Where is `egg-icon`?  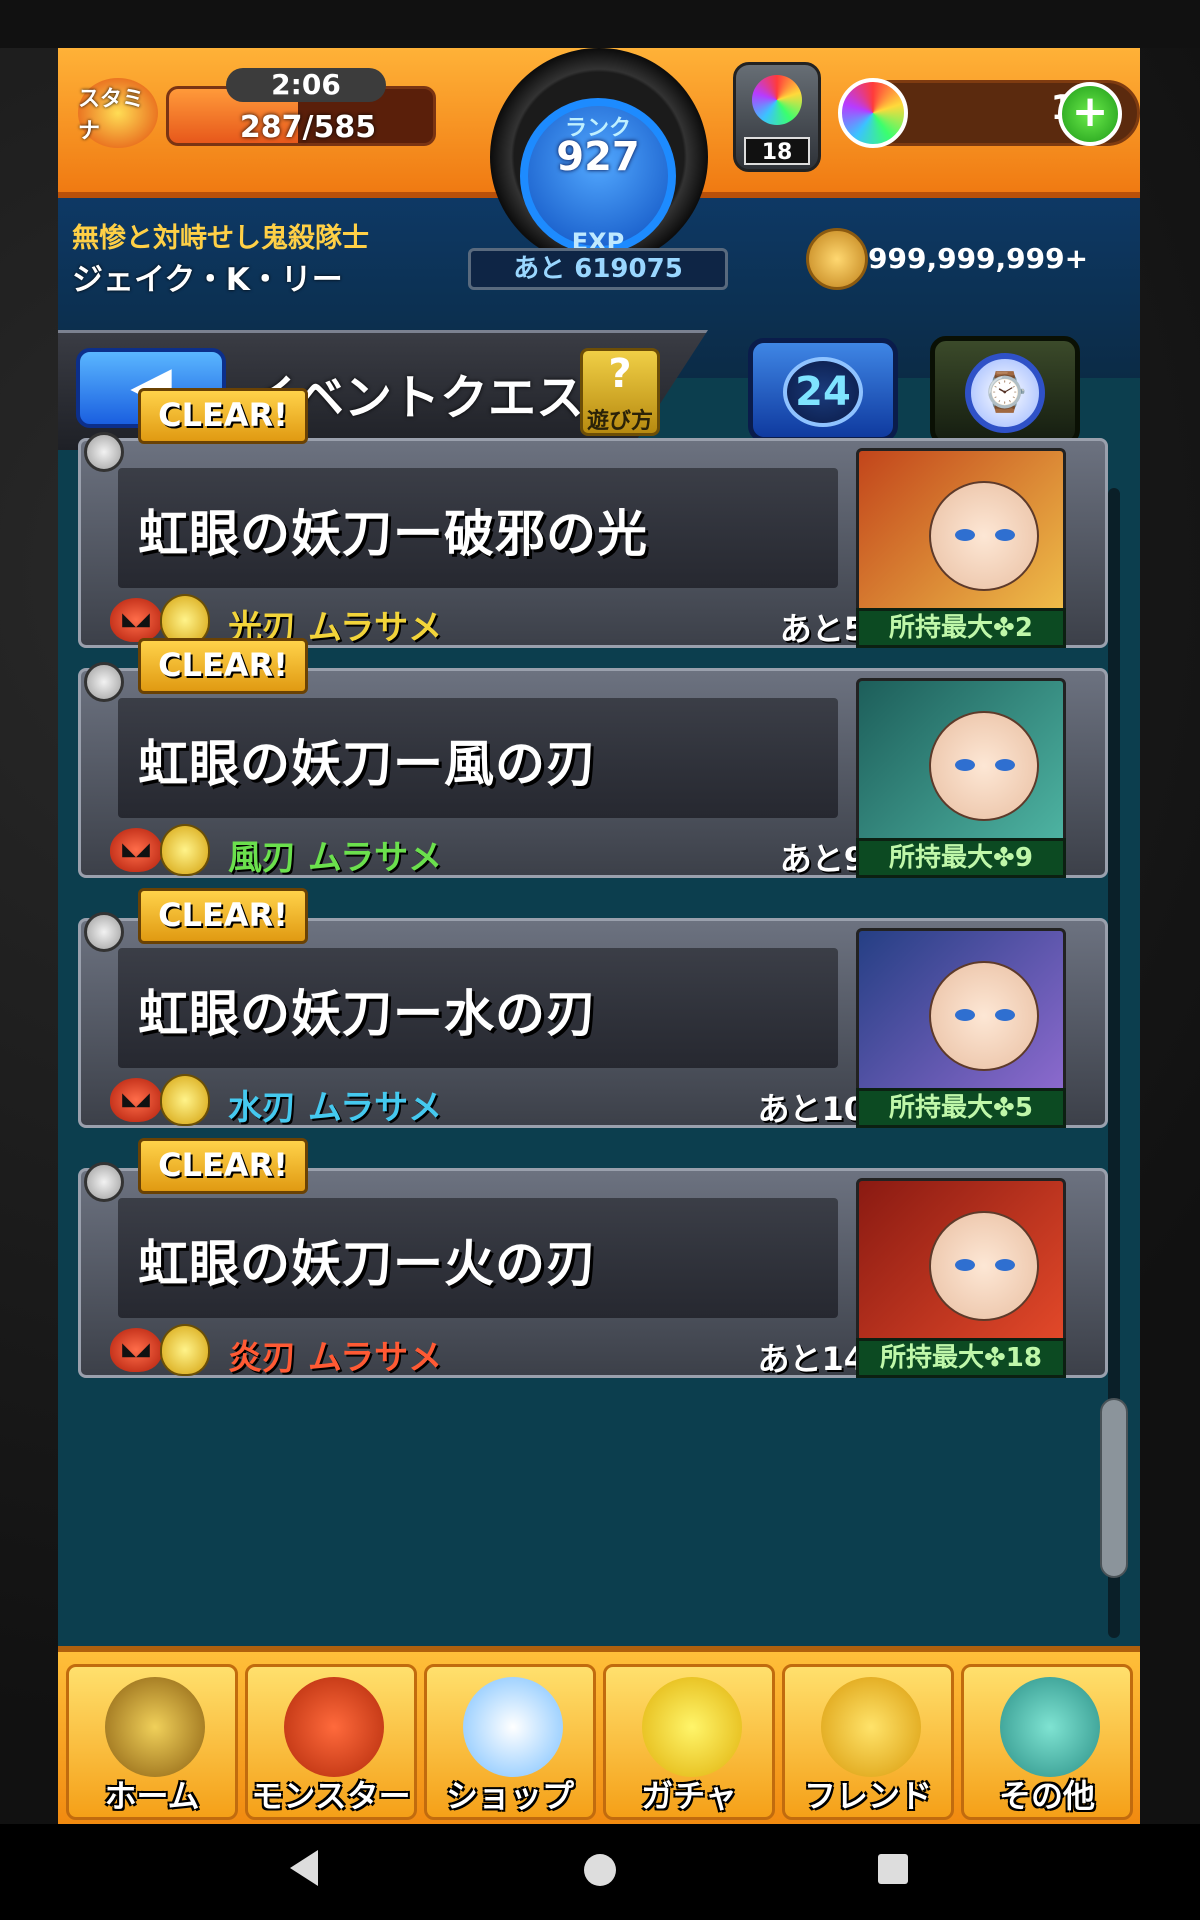 egg-icon is located at coordinates (692, 1727).